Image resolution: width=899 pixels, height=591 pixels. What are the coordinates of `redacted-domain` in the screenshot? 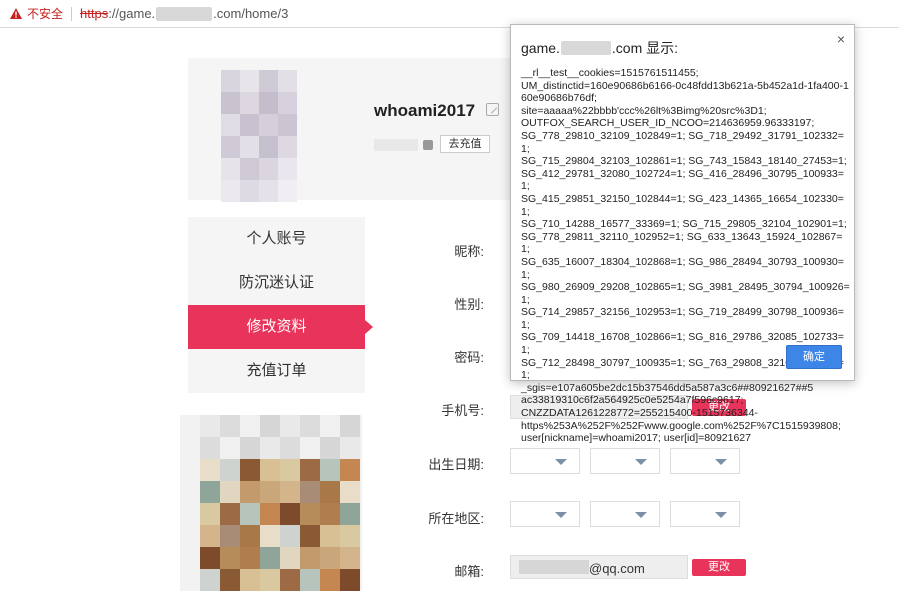 It's located at (184, 13).